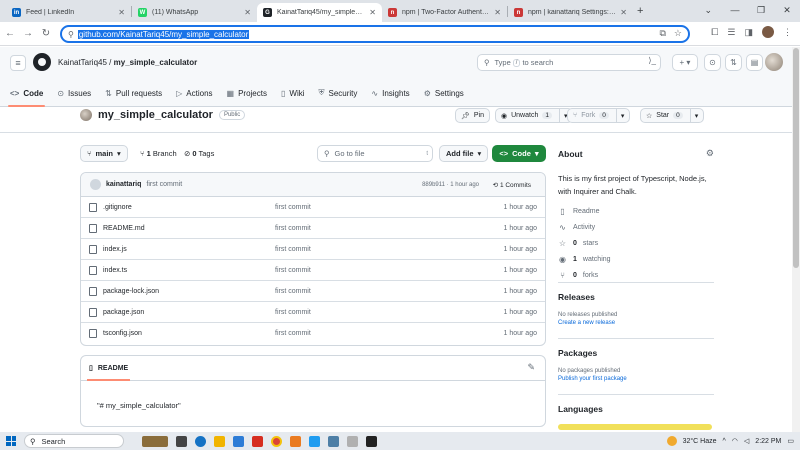  I want to click on notification-icon: ▭, so click(790, 441).